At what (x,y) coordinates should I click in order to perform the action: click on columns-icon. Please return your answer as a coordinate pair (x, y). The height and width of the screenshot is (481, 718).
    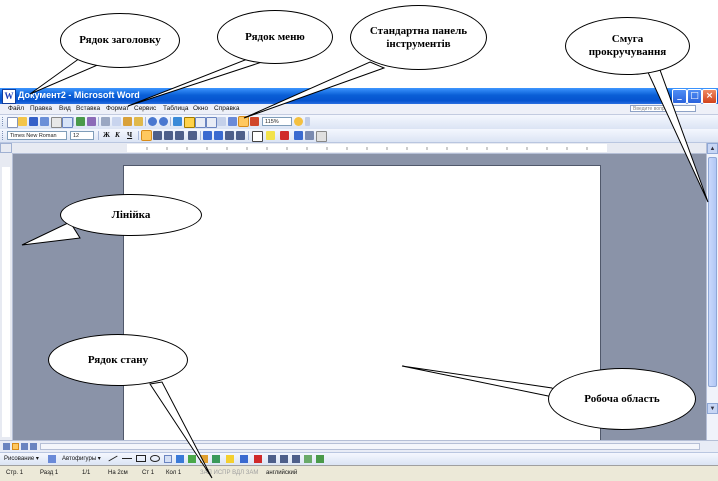
    Looking at the image, I should click on (221, 121).